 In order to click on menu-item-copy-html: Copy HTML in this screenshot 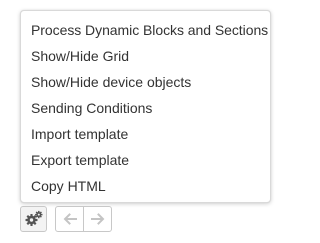, I will do `click(145, 186)`.